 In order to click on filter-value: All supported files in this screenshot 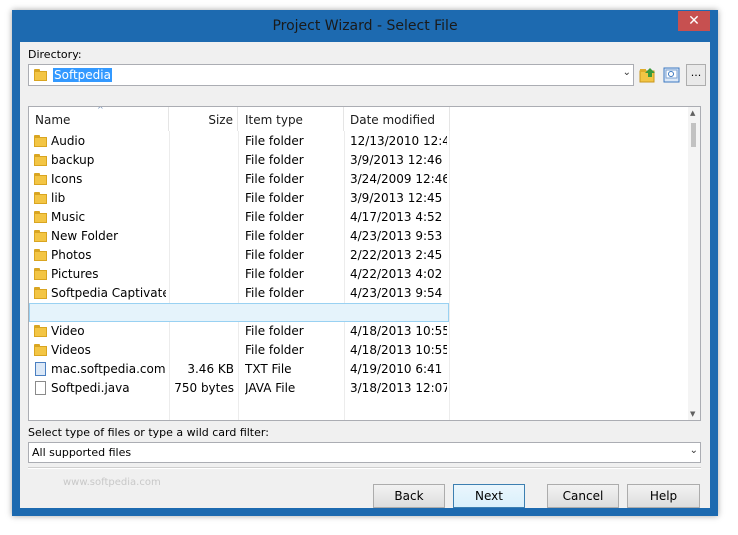, I will do `click(82, 452)`.